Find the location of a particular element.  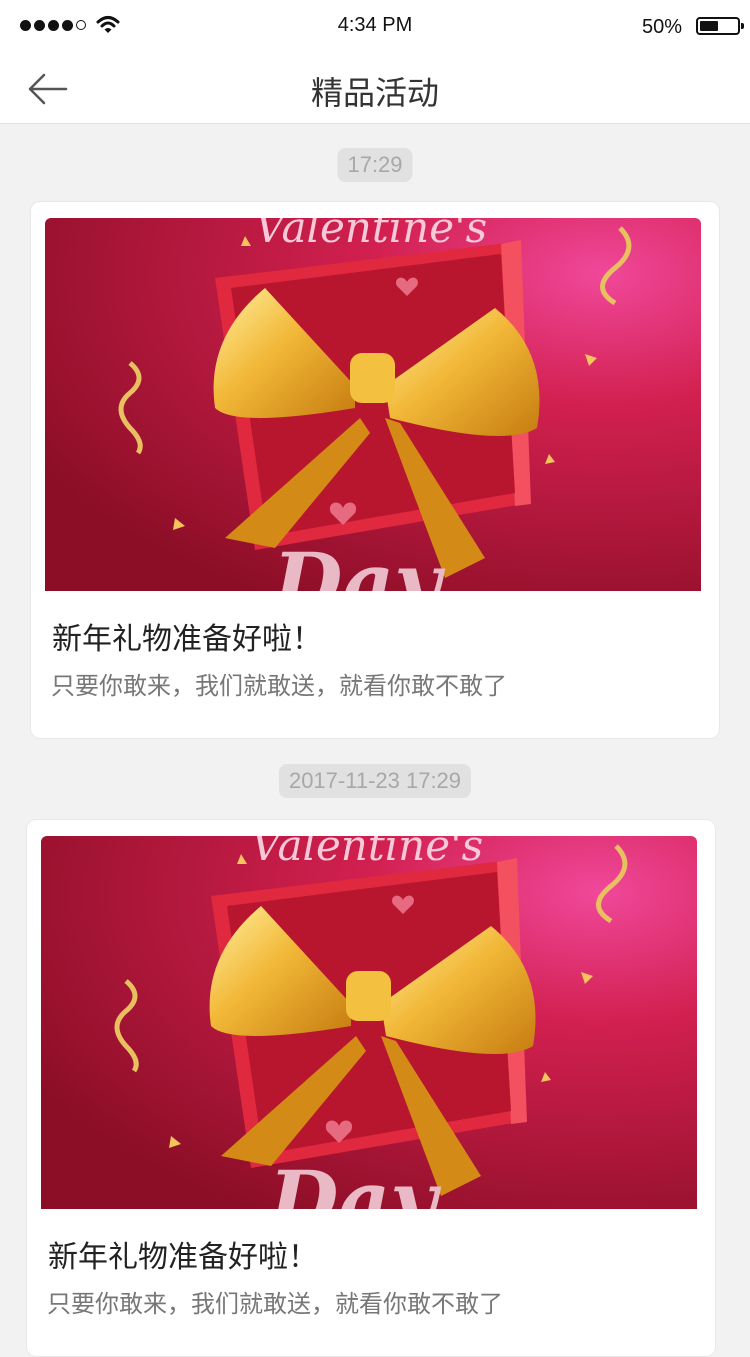

page-title: 精品活动 is located at coordinates (374, 93).